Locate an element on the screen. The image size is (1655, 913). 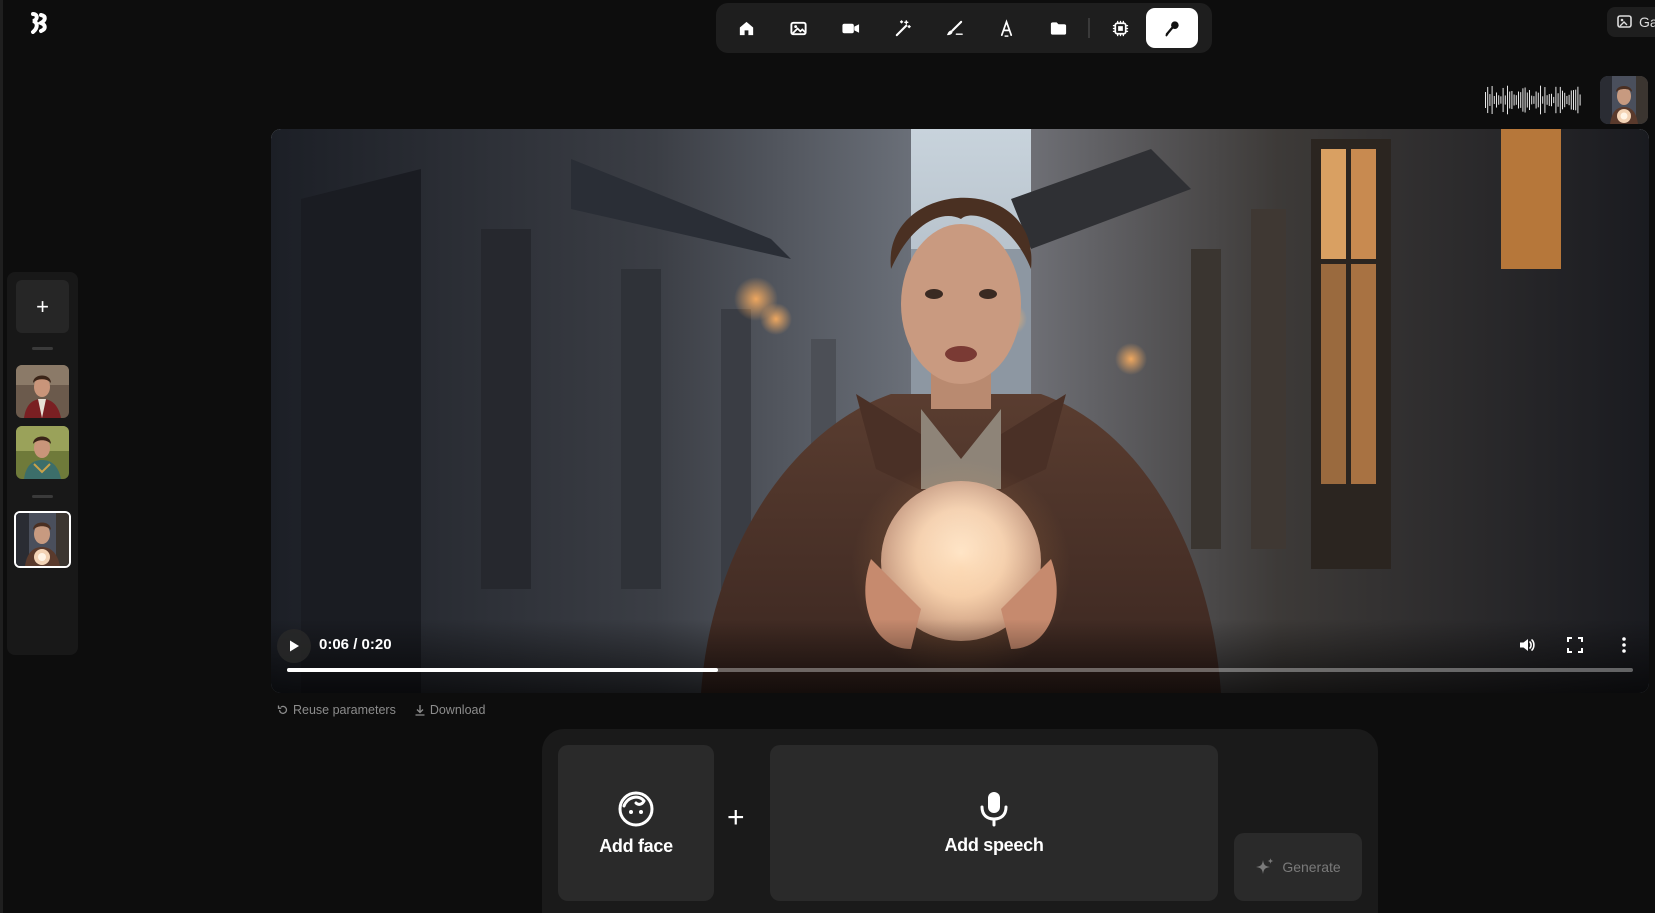
add-face-label: Add face is located at coordinates (636, 845).